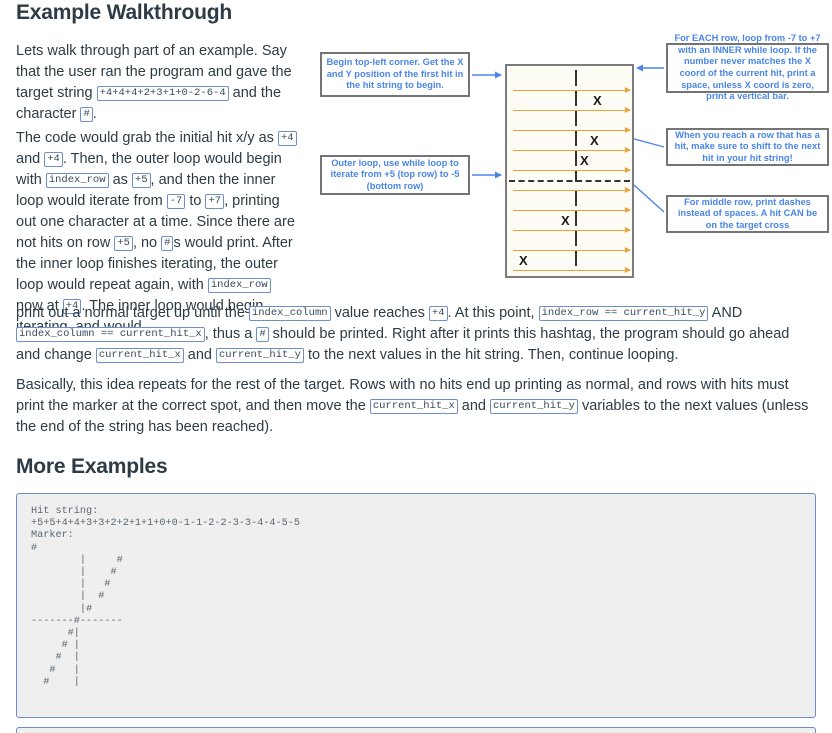 Image resolution: width=832 pixels, height=733 pixels. What do you see at coordinates (534, 406) in the screenshot?
I see `inline-code-current-hit-y-b: current_hit_y` at bounding box center [534, 406].